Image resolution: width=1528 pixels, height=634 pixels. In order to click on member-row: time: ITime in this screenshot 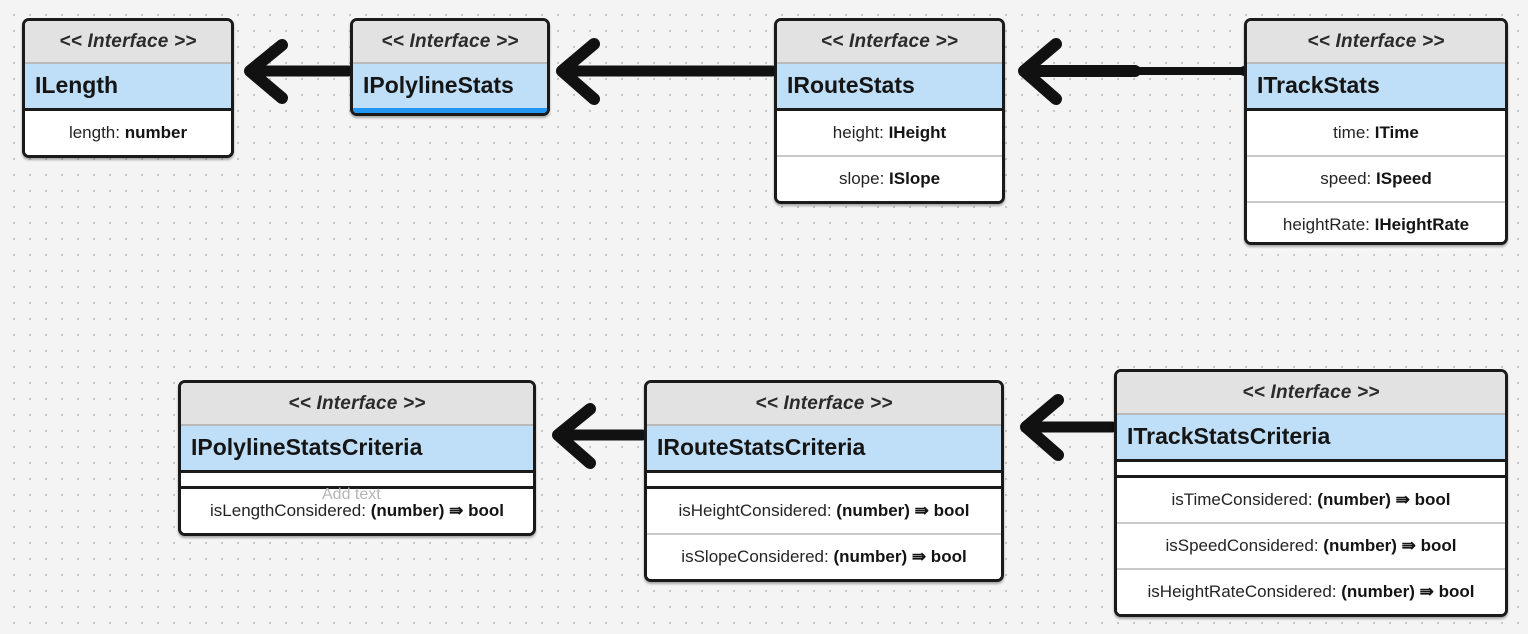, I will do `click(1376, 133)`.